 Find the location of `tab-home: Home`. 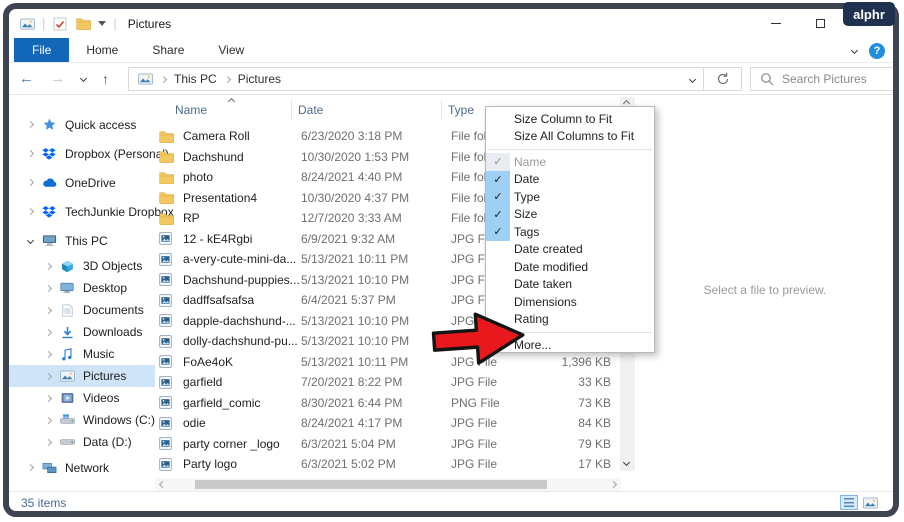

tab-home: Home is located at coordinates (102, 50).